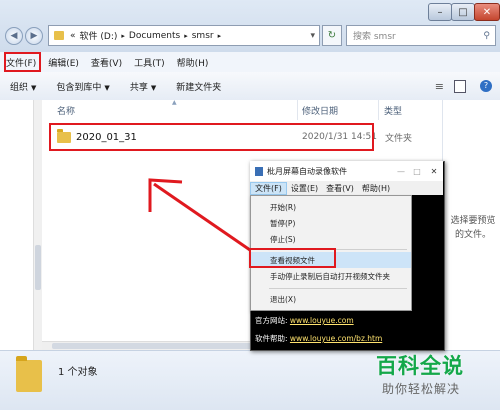  Describe the element at coordinates (250, 86) in the screenshot. I see `command-bar: 组织 ▼ 包含到库中 ▼ 共享 ▼ 新建文件夹 ≡ ?` at that location.